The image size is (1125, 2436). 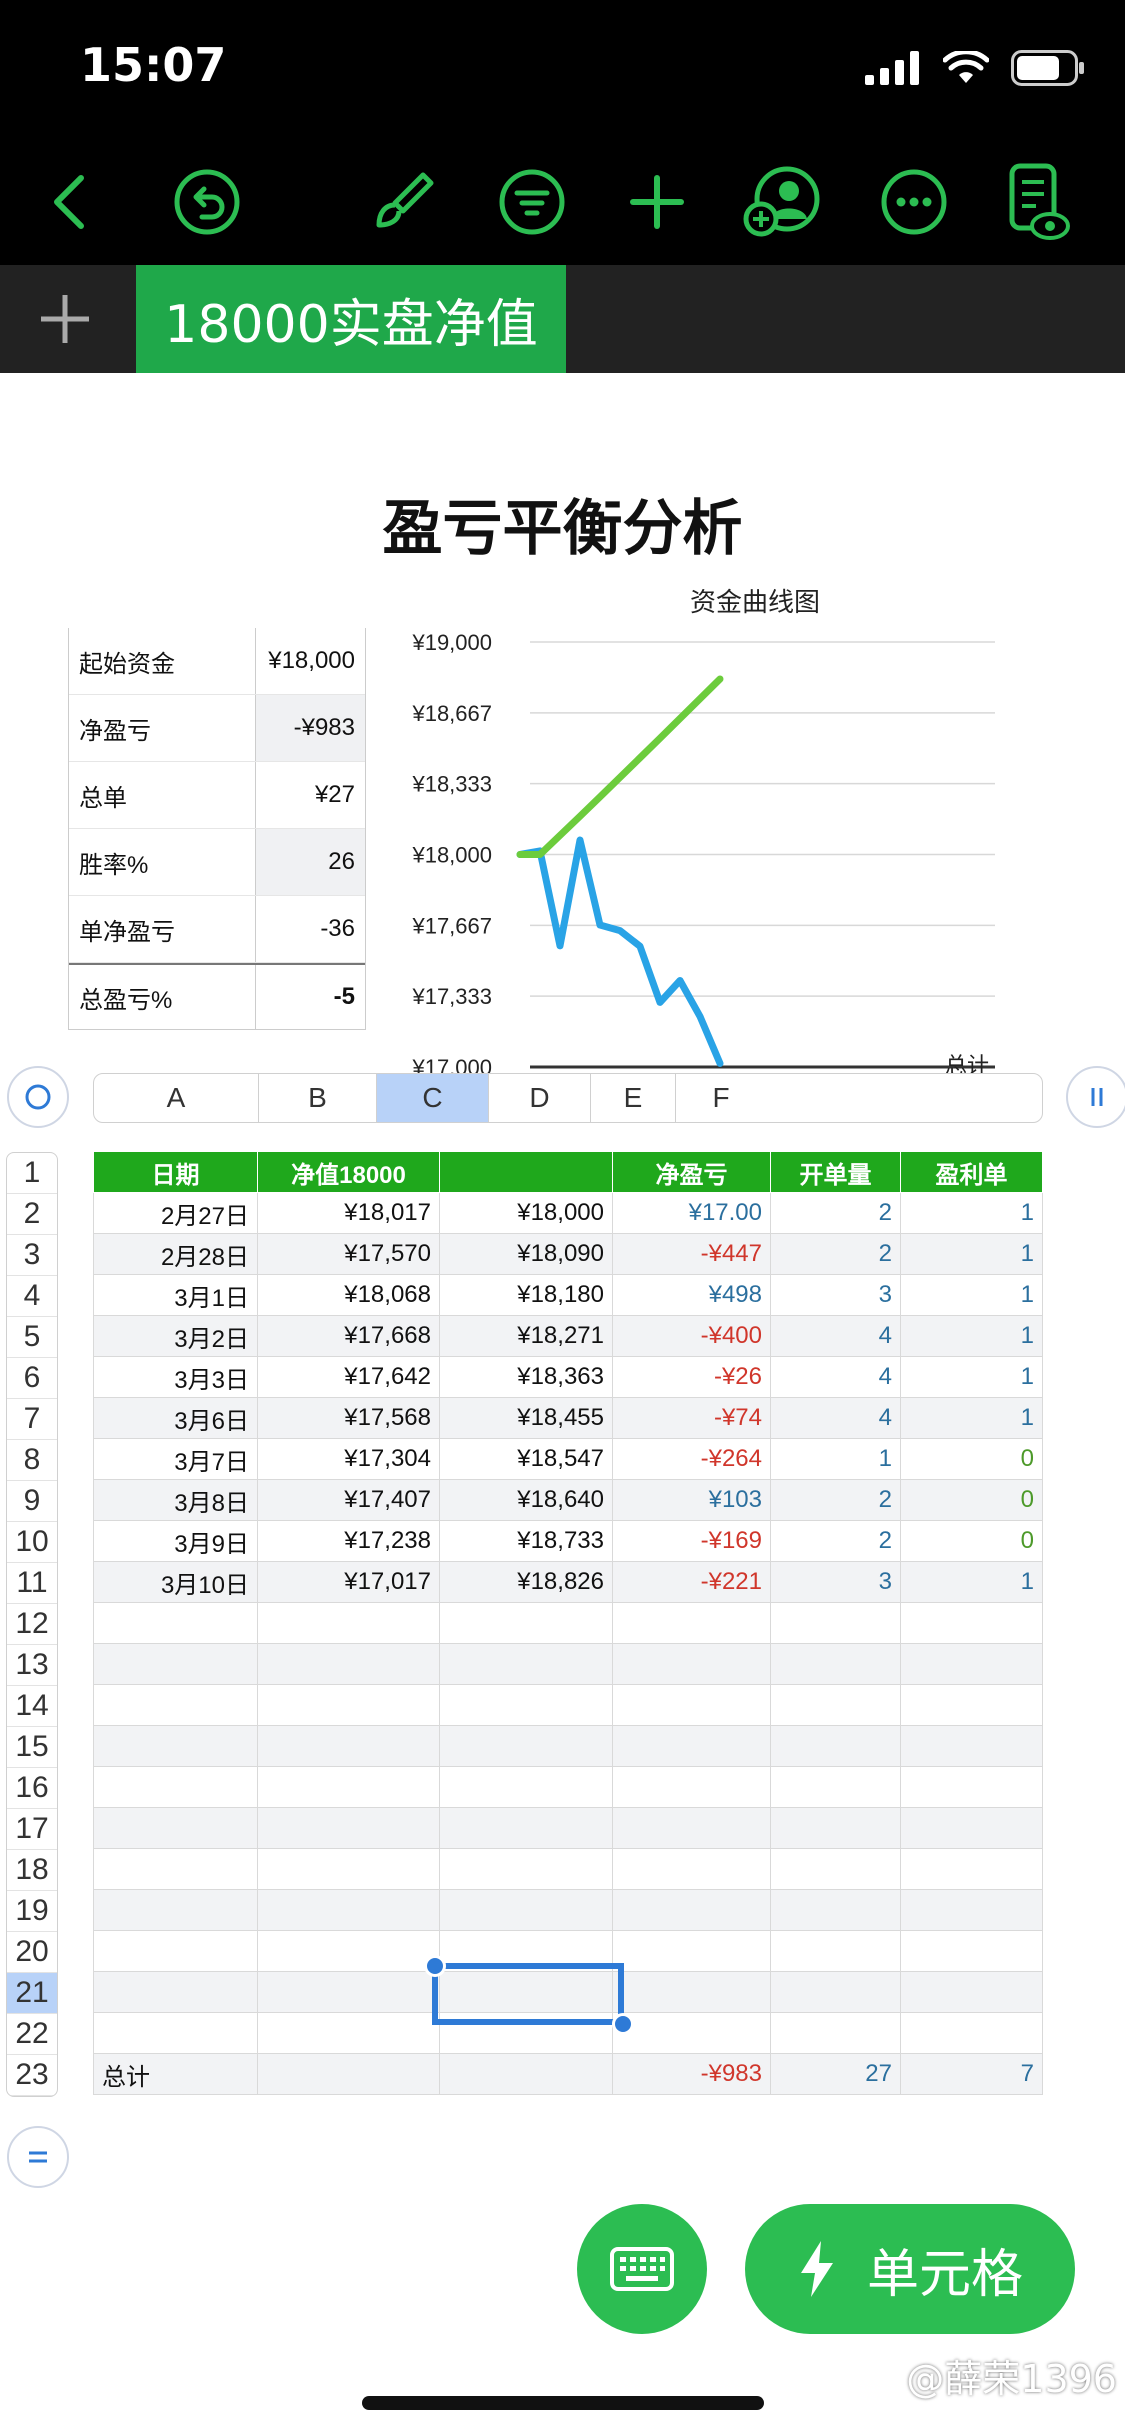 I want to click on row-header: 11, so click(x=32, y=1583).